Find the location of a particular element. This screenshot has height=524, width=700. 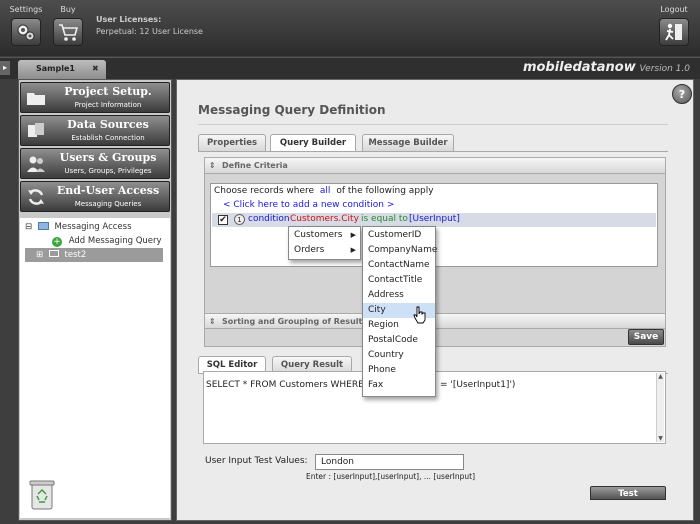

nav-subtitle: Messaging Queries is located at coordinates (108, 204).